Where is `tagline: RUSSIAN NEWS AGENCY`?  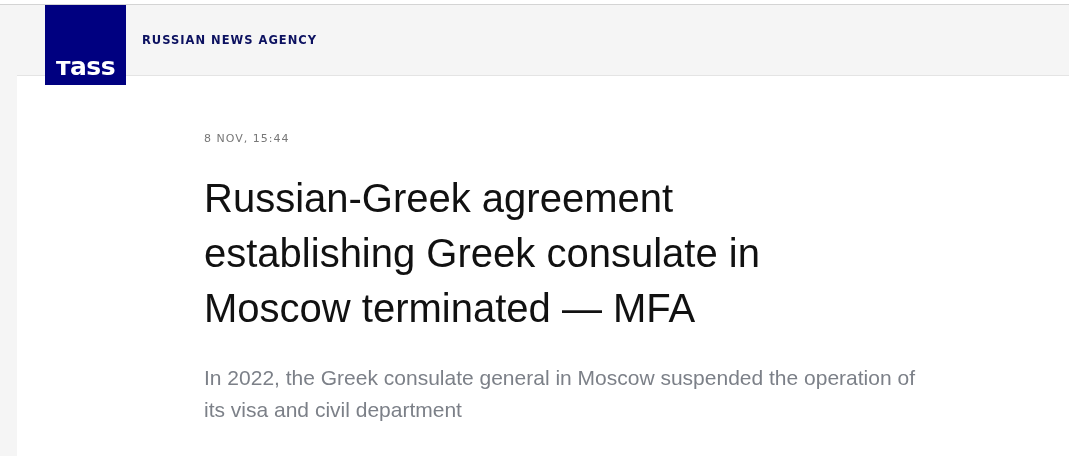
tagline: RUSSIAN NEWS AGENCY is located at coordinates (230, 40).